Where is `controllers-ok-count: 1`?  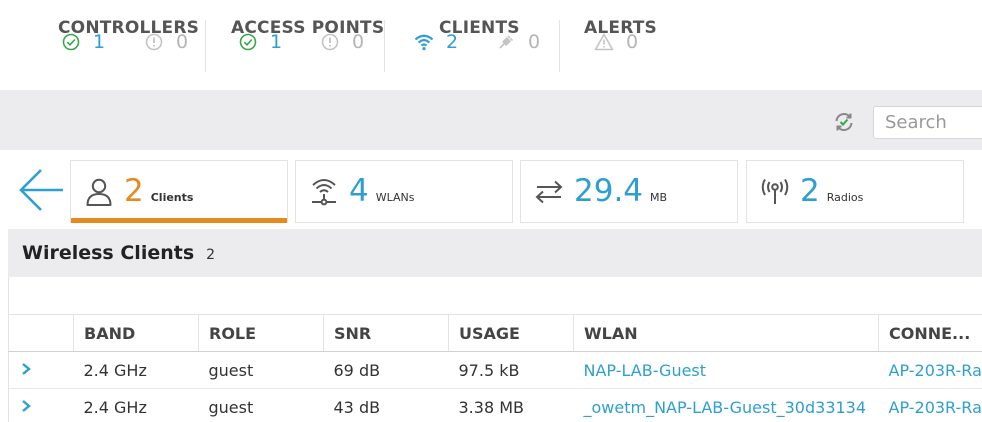
controllers-ok-count: 1 is located at coordinates (99, 42).